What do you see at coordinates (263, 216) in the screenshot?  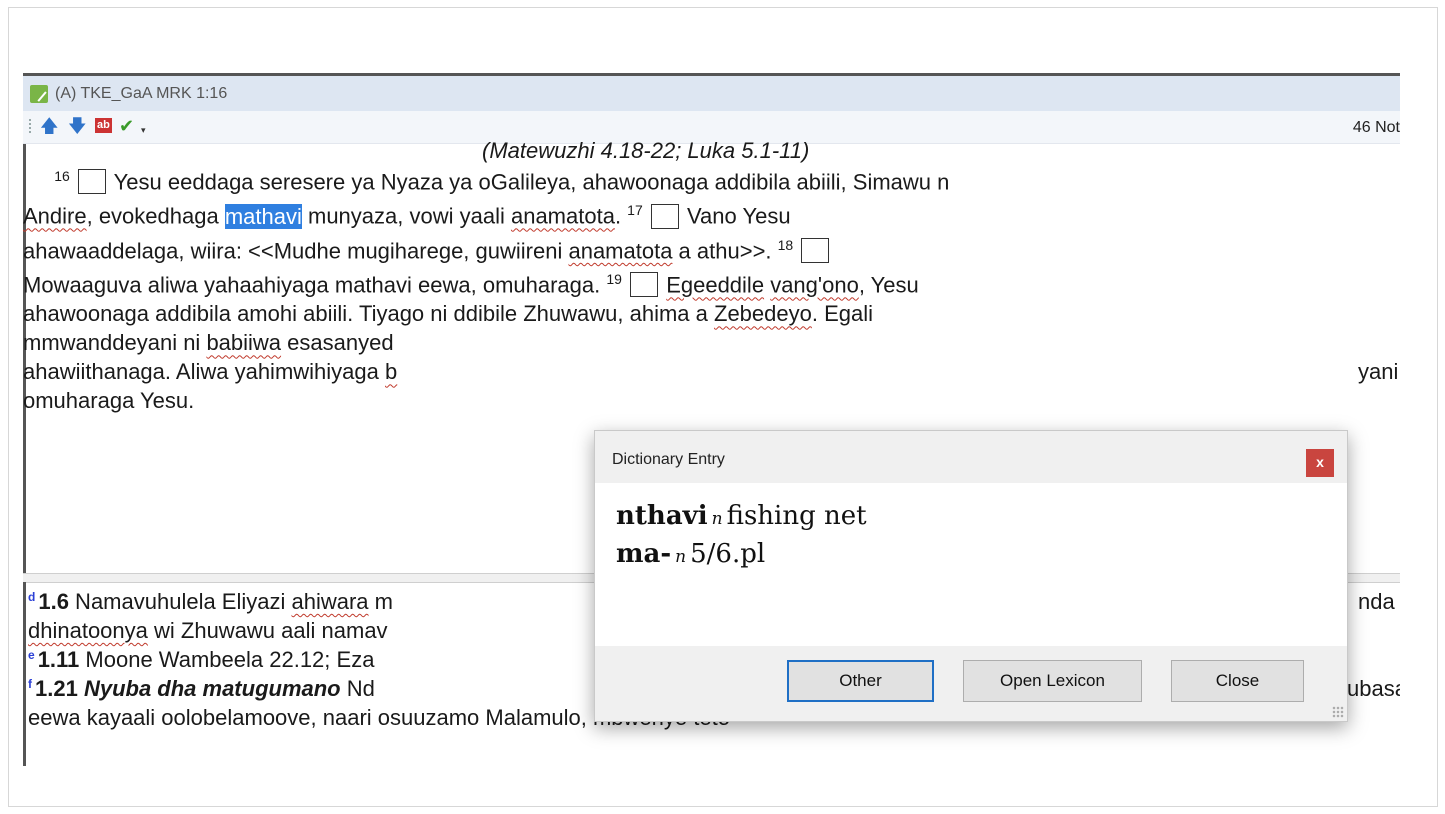 I see `selected-word: mathavi` at bounding box center [263, 216].